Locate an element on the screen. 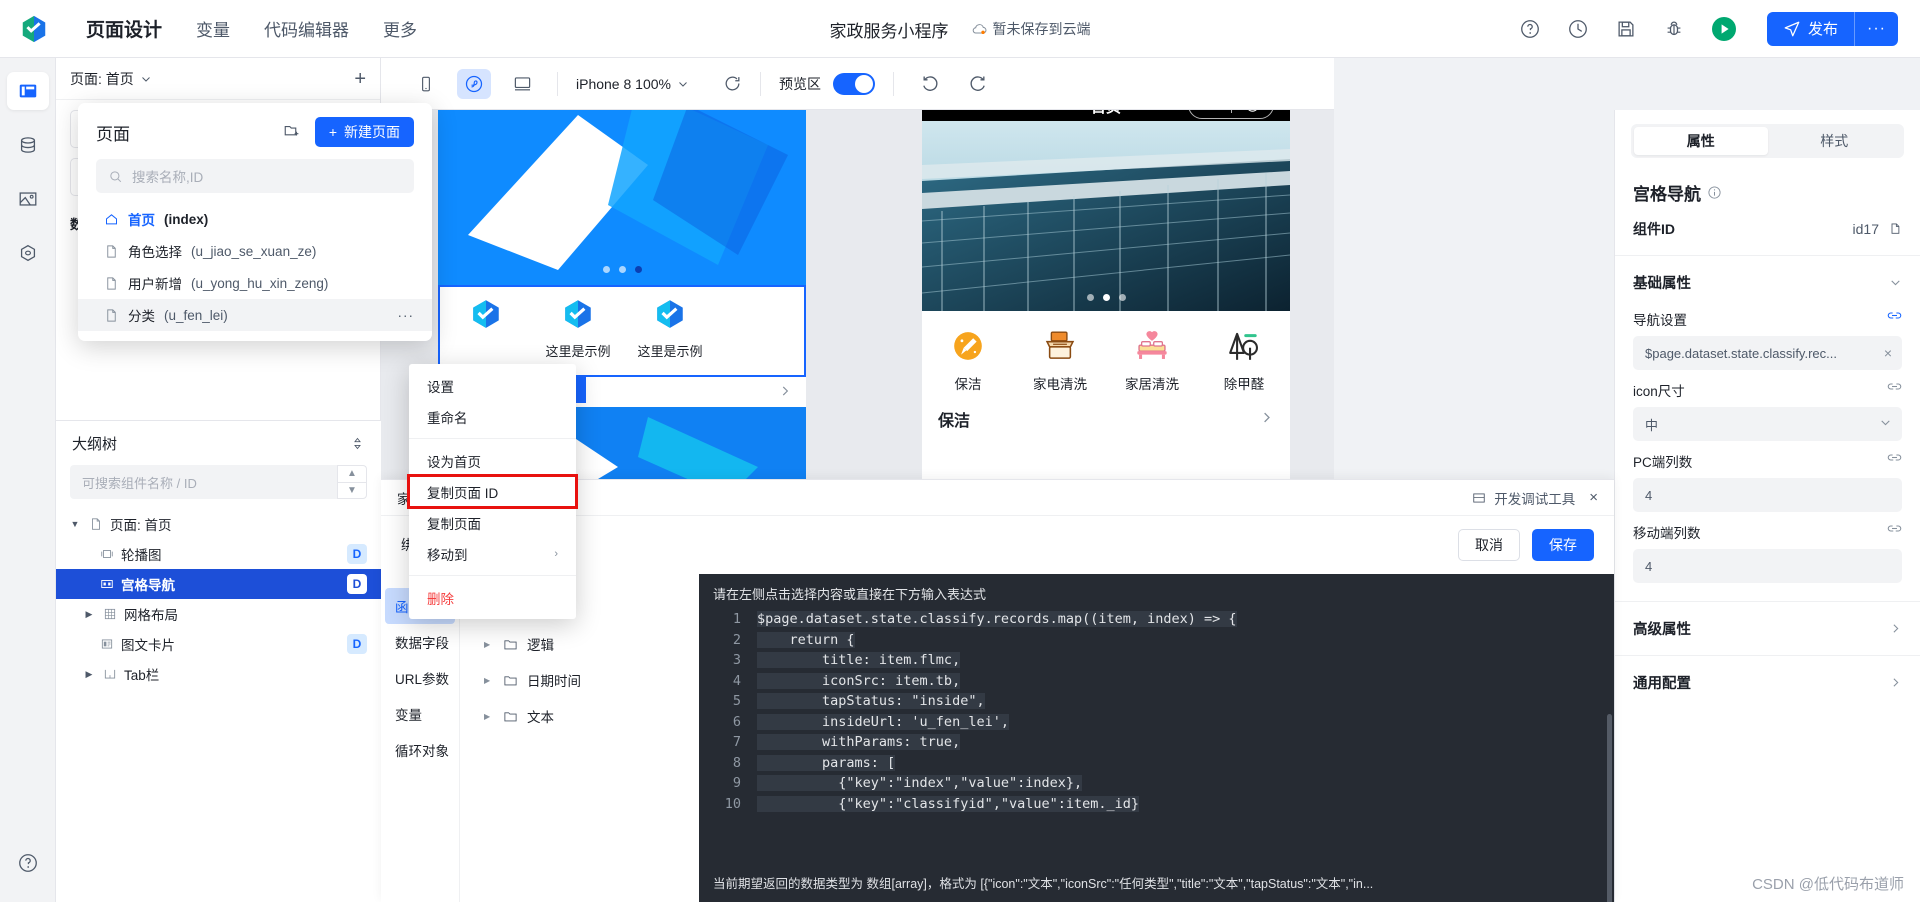 This screenshot has width=1920, height=902. function-folder-logic: ▶ 逻辑 is located at coordinates (579, 644).